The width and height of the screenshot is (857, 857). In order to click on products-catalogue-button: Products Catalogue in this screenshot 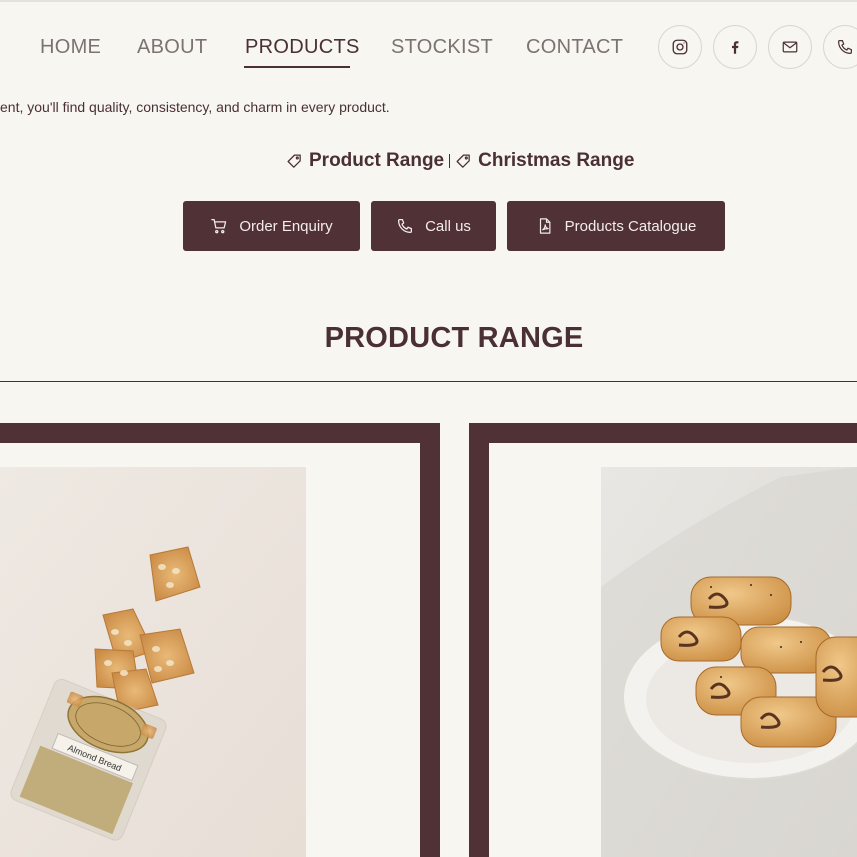, I will do `click(616, 226)`.